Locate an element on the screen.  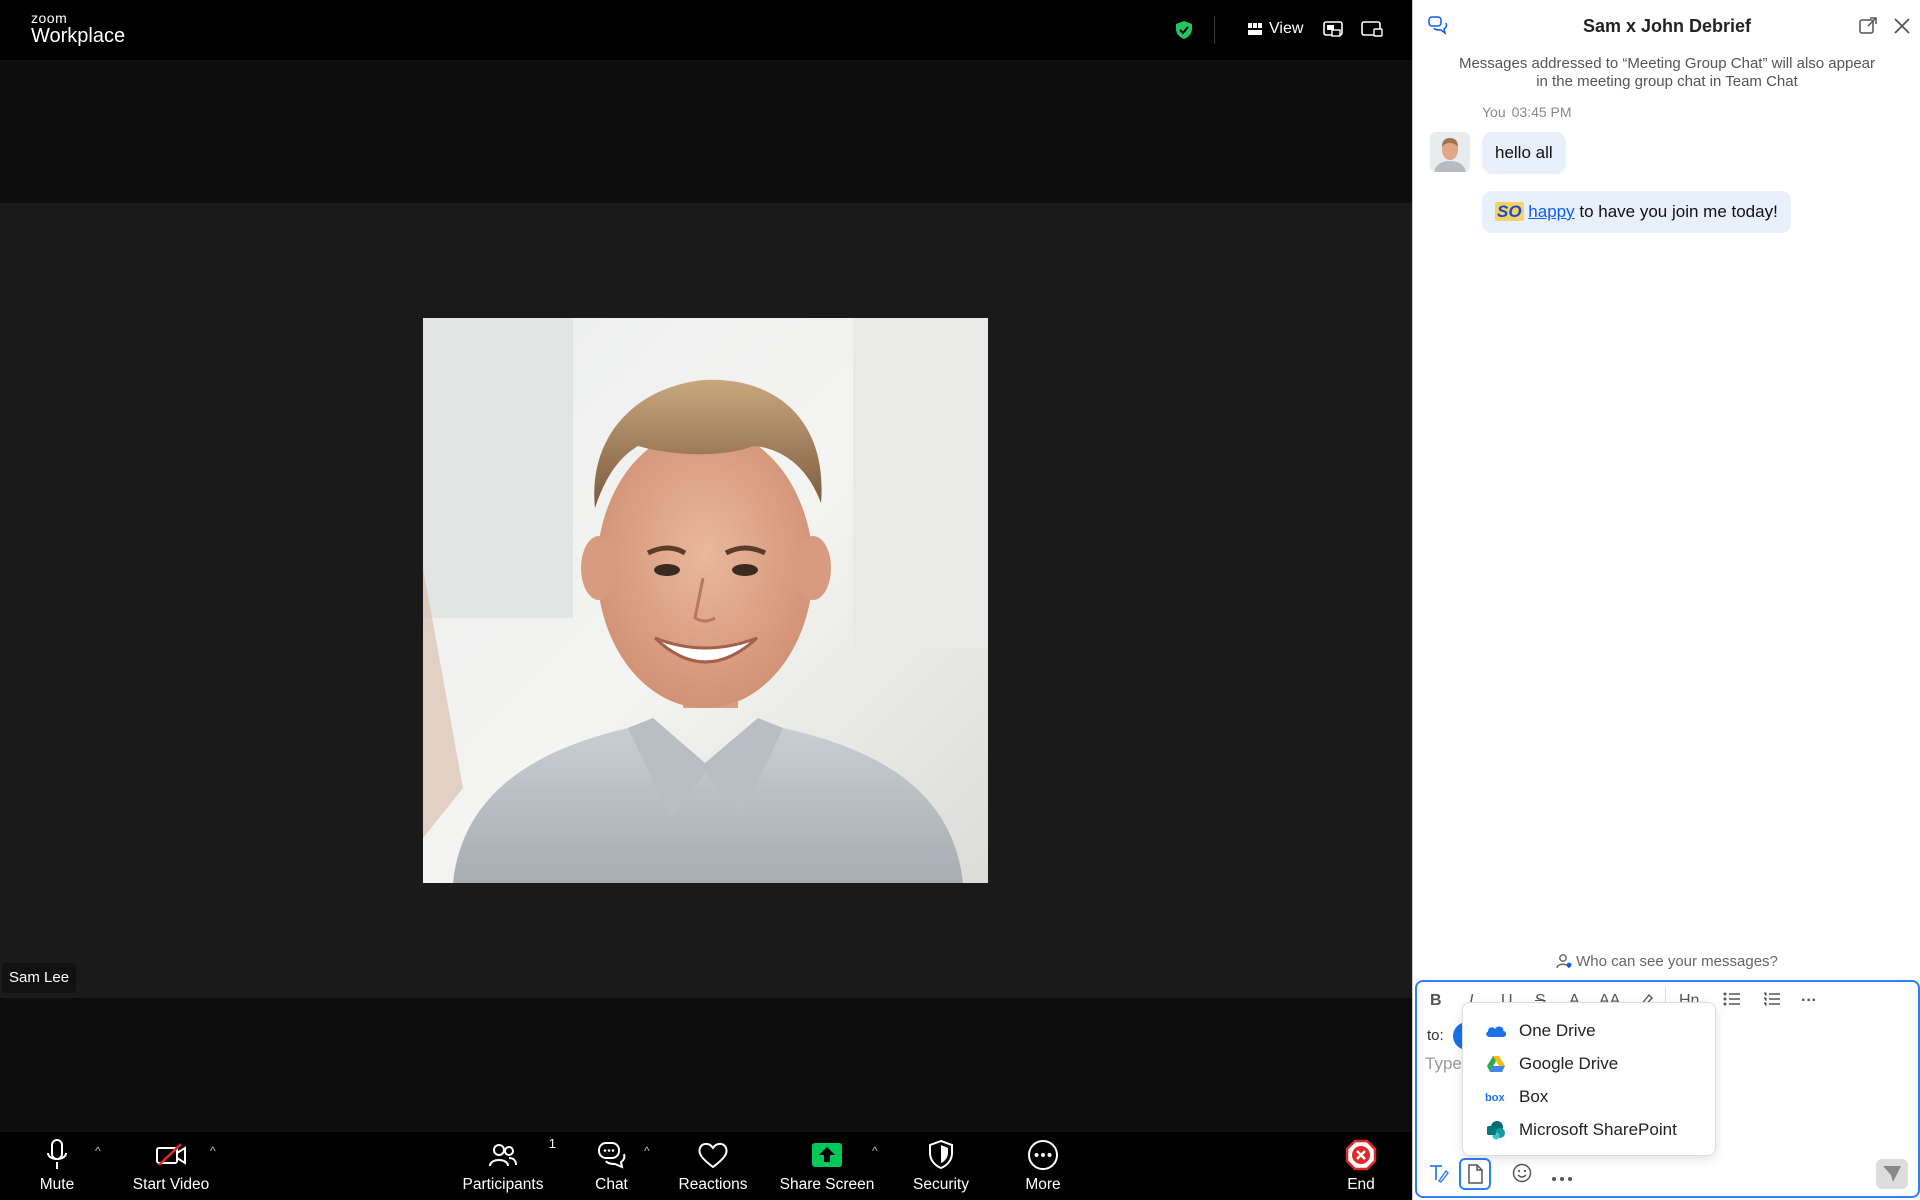
grid-icon is located at coordinates (1255, 29).